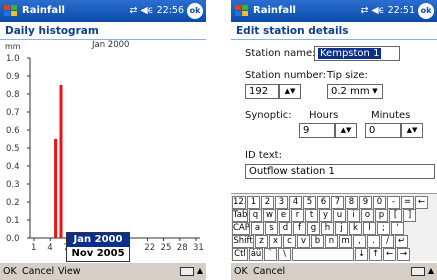  Describe the element at coordinates (365, 202) in the screenshot. I see `key: 9` at that location.